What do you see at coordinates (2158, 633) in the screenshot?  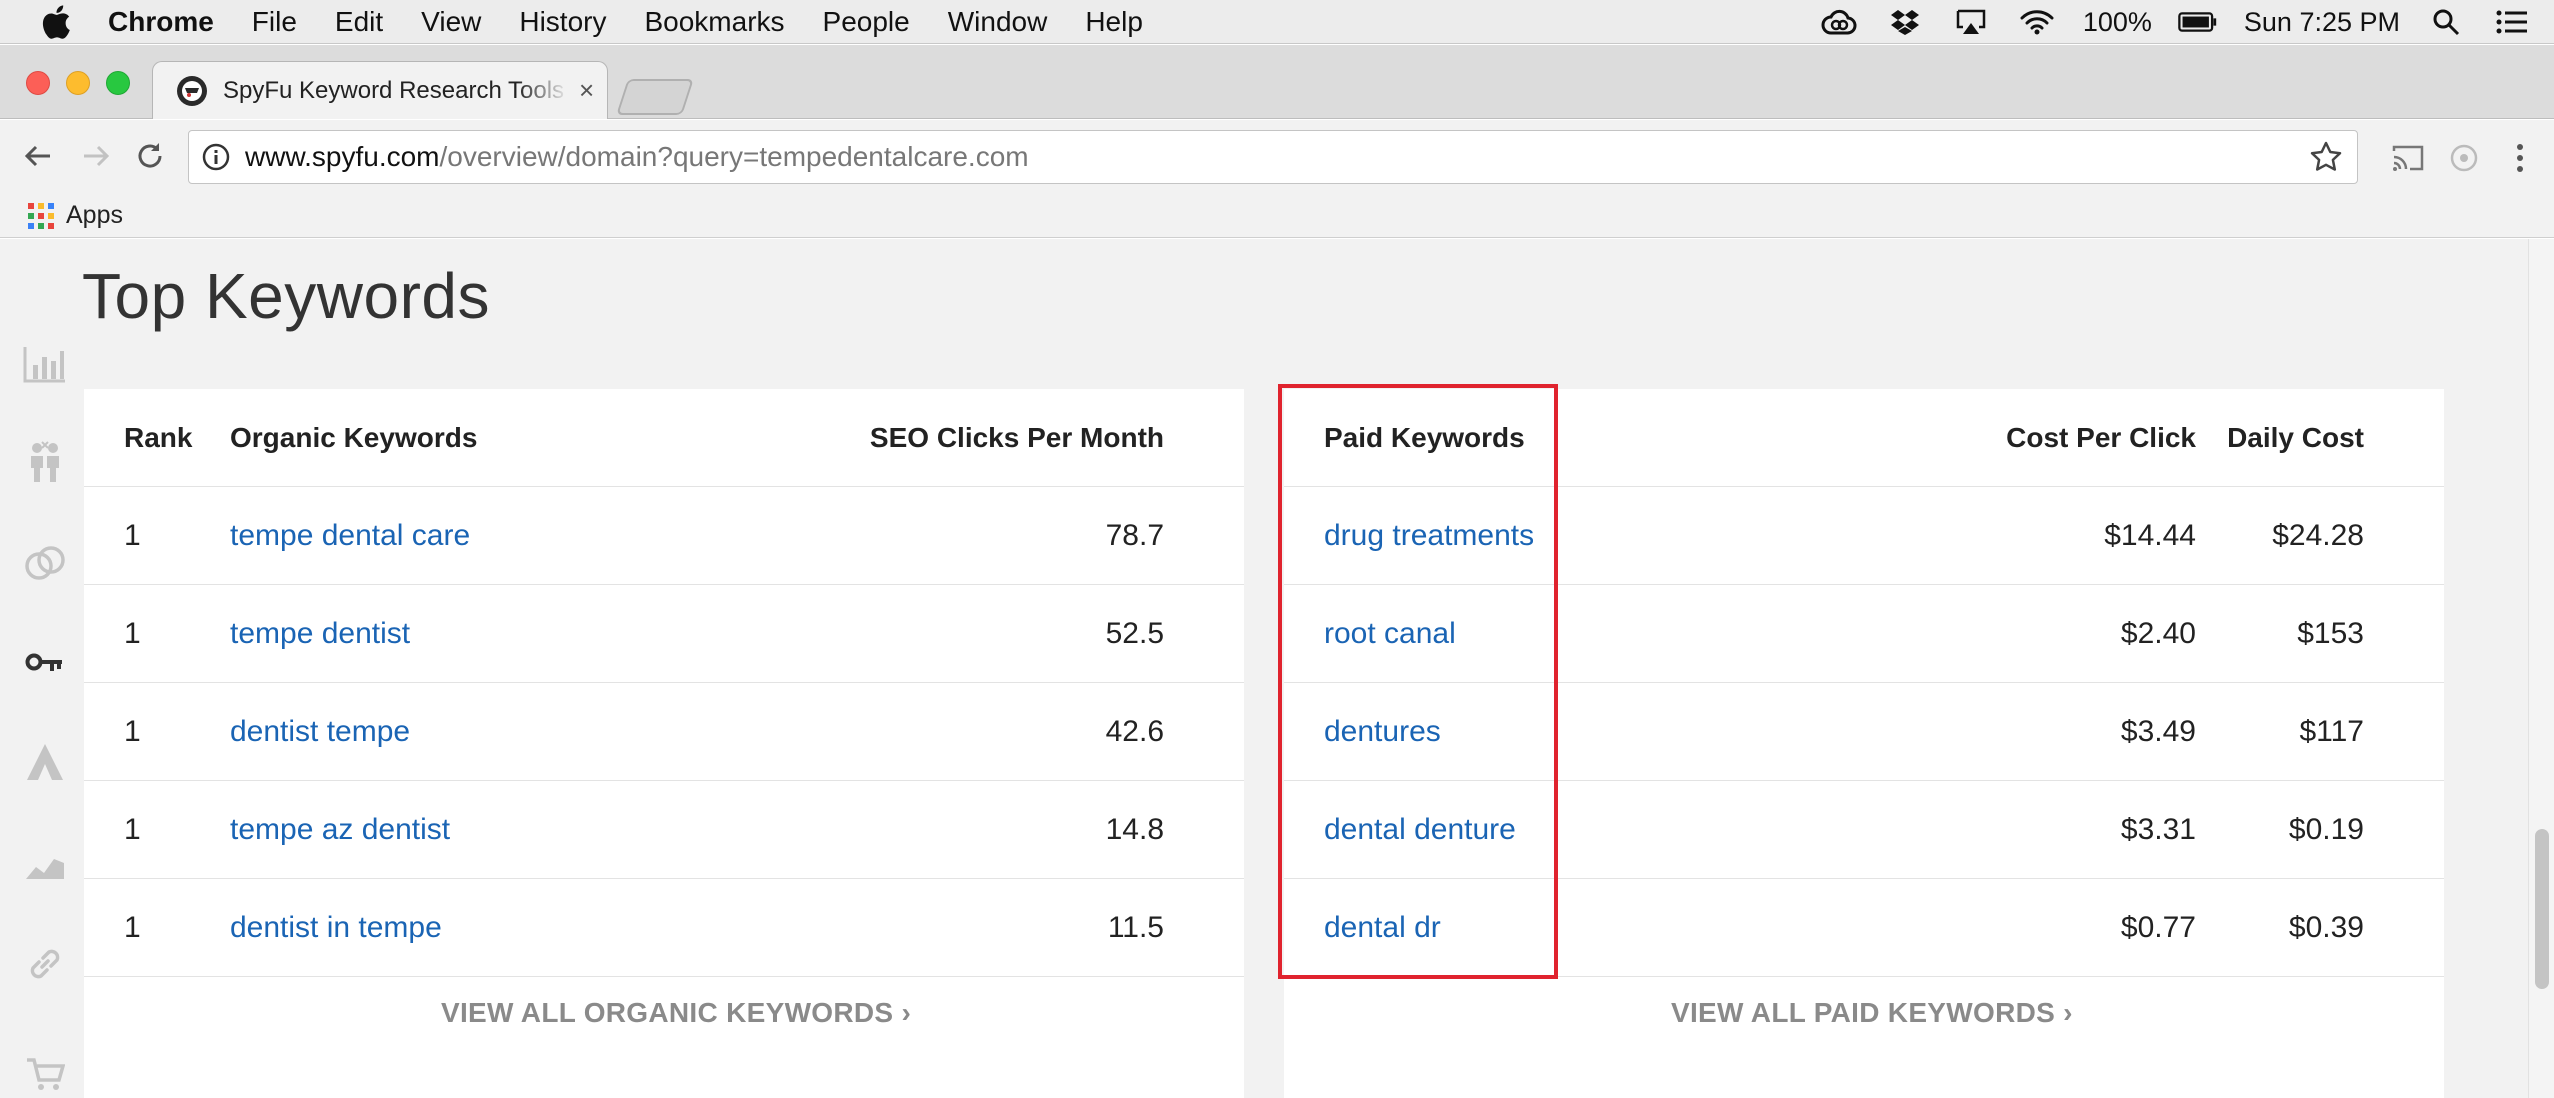 I see `cost-per-click-cell: $2.40` at bounding box center [2158, 633].